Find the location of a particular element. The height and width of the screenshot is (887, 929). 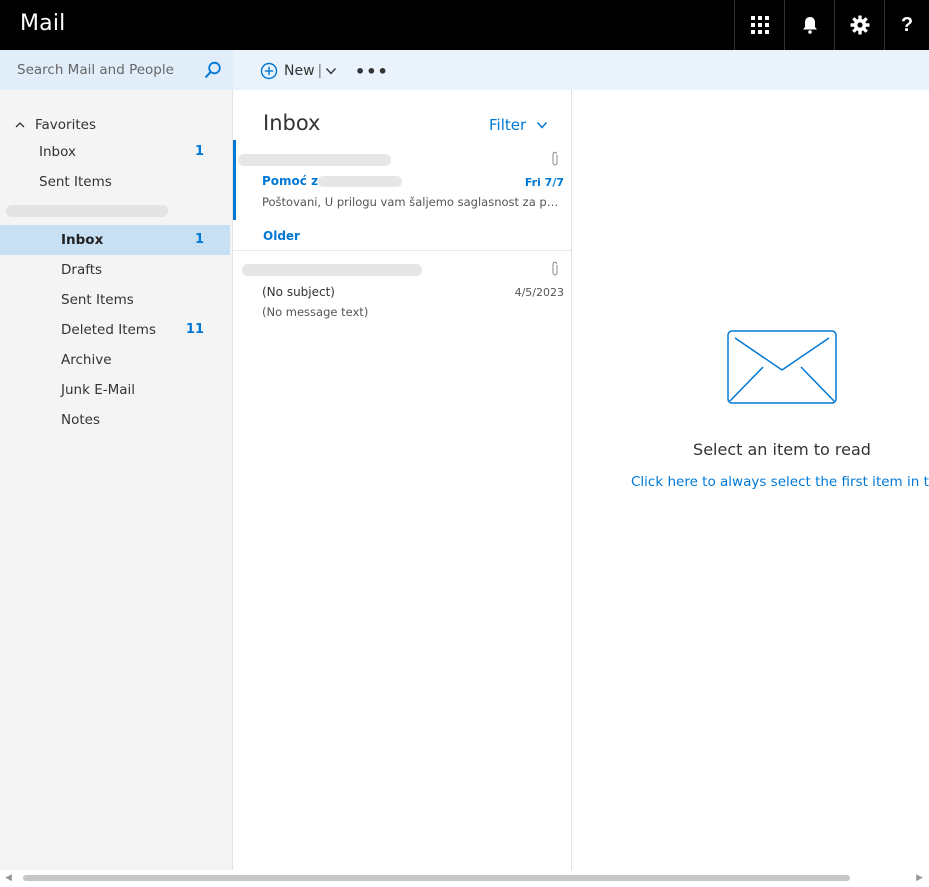

app-launcher-icon is located at coordinates (759, 25).